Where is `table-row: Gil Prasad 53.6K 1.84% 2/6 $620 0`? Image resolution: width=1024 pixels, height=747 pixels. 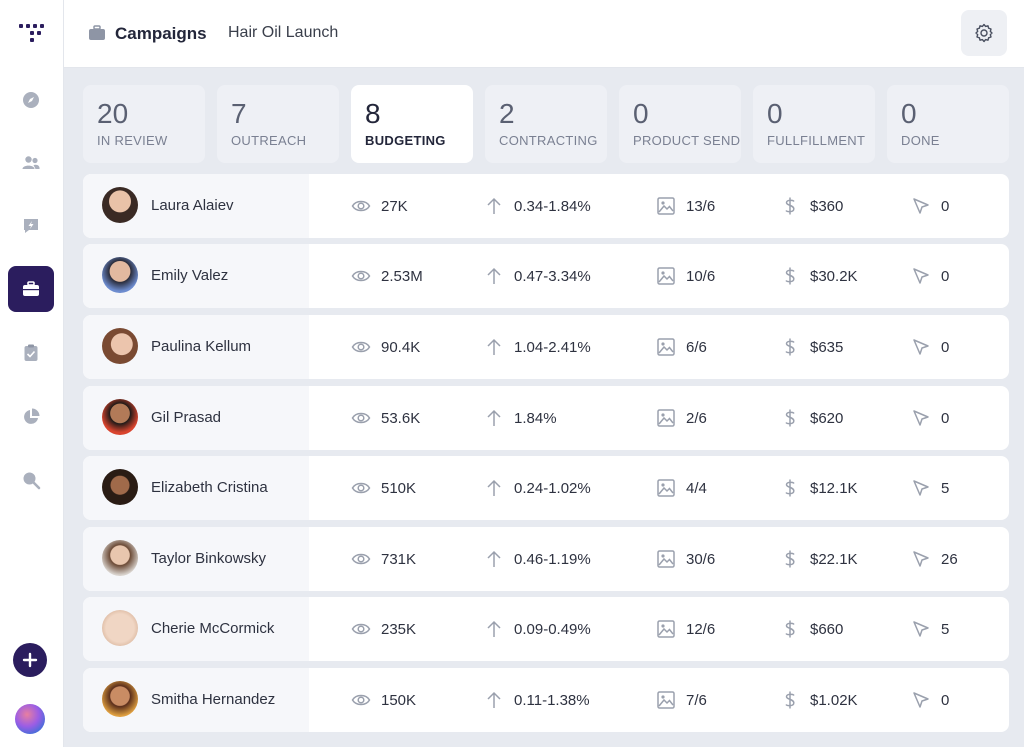 table-row: Gil Prasad 53.6K 1.84% 2/6 $620 0 is located at coordinates (546, 418).